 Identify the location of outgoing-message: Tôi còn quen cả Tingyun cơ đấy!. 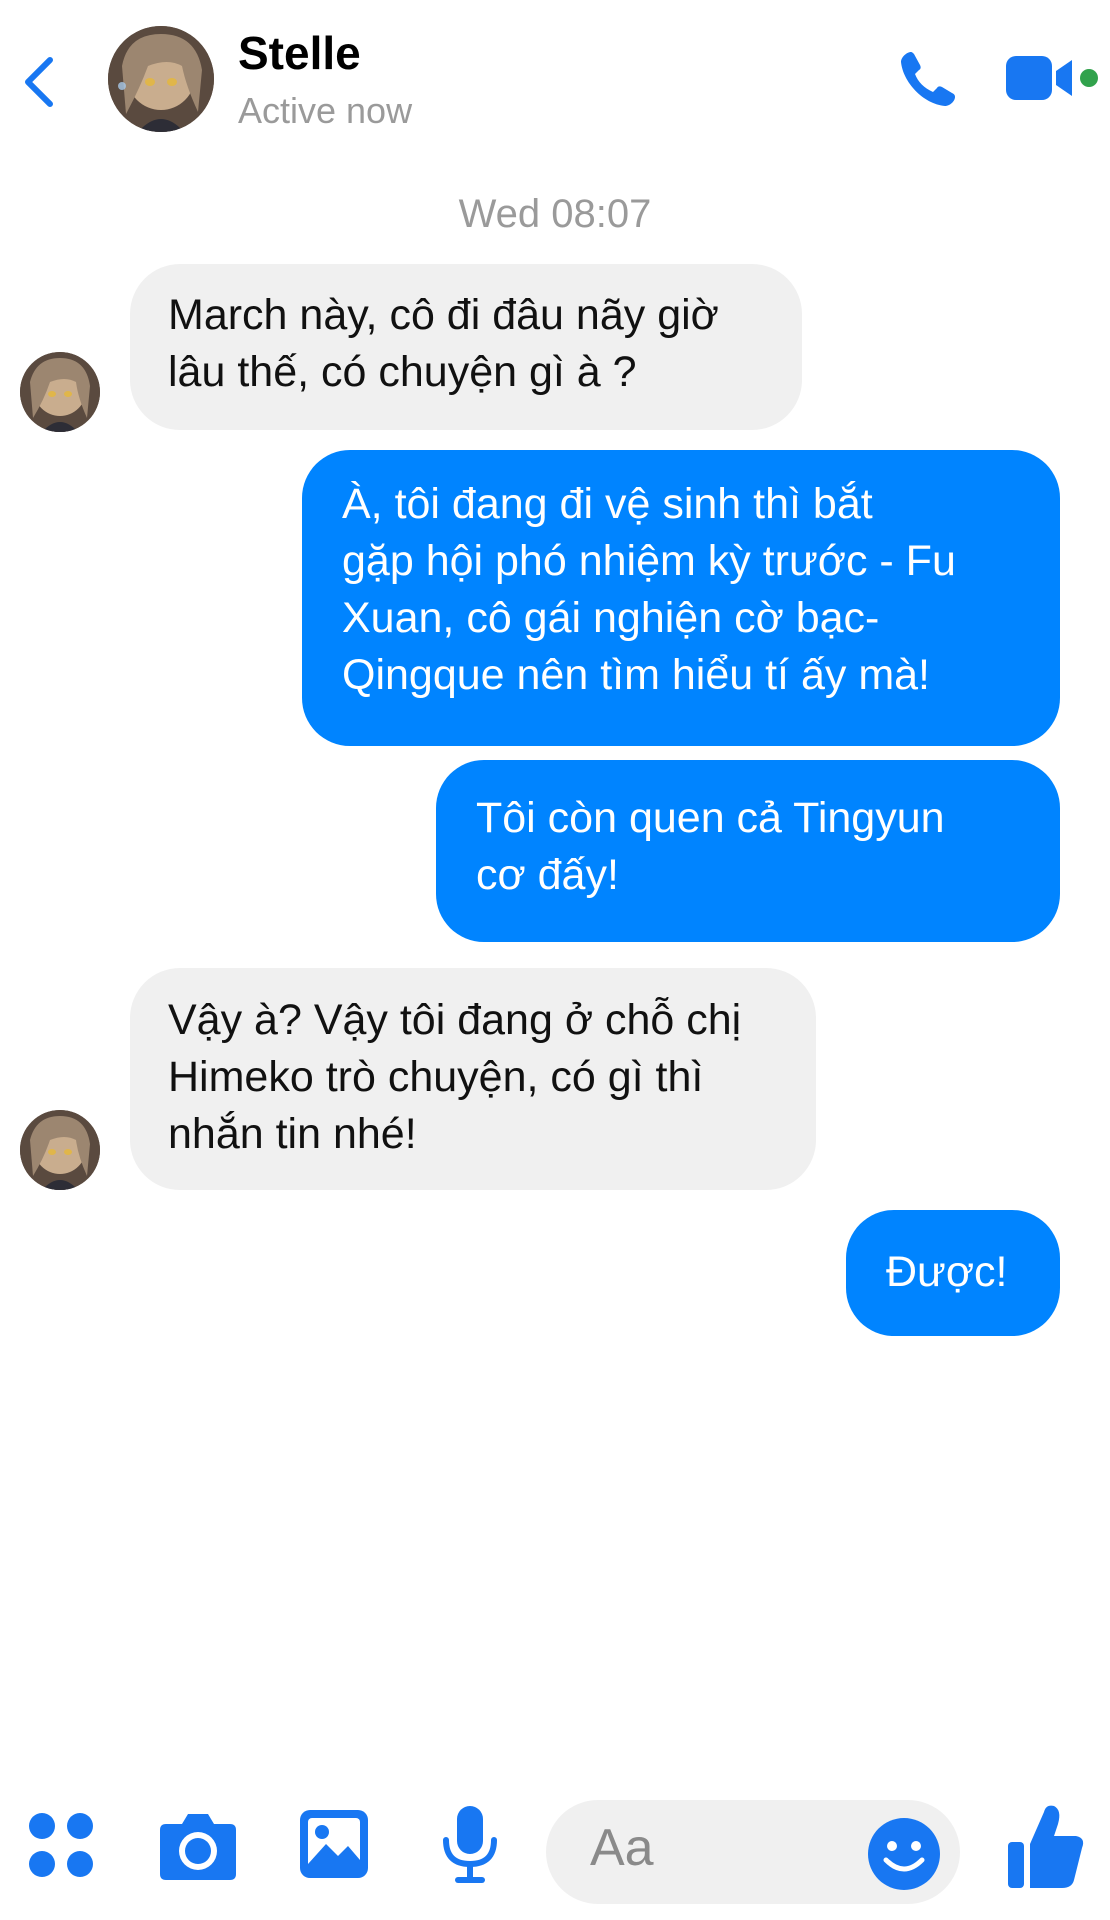
(748, 851).